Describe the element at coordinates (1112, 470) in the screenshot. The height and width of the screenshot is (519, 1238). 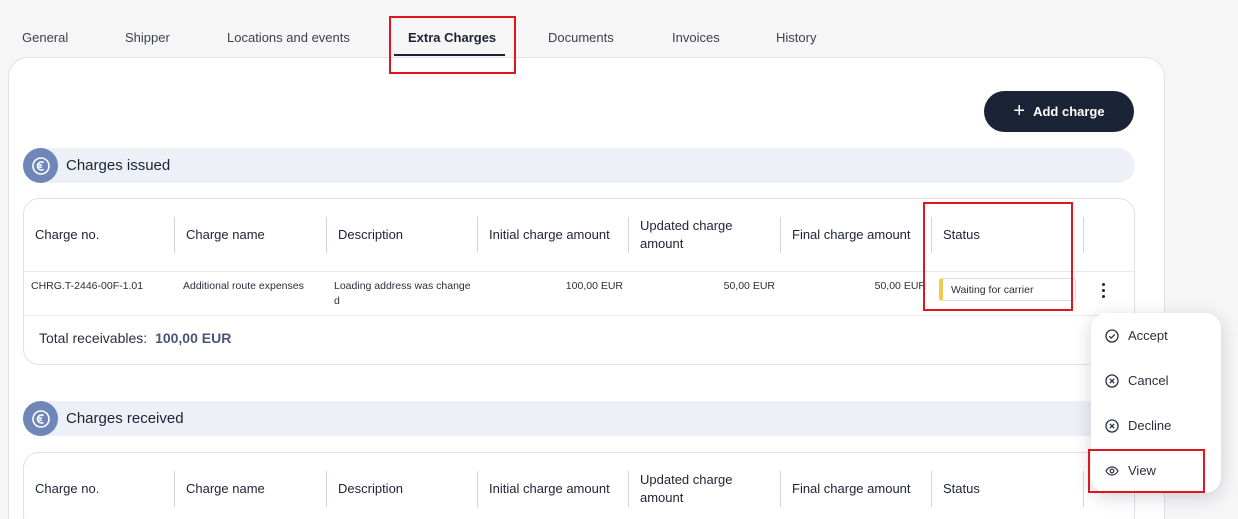
I see `eye-icon` at that location.